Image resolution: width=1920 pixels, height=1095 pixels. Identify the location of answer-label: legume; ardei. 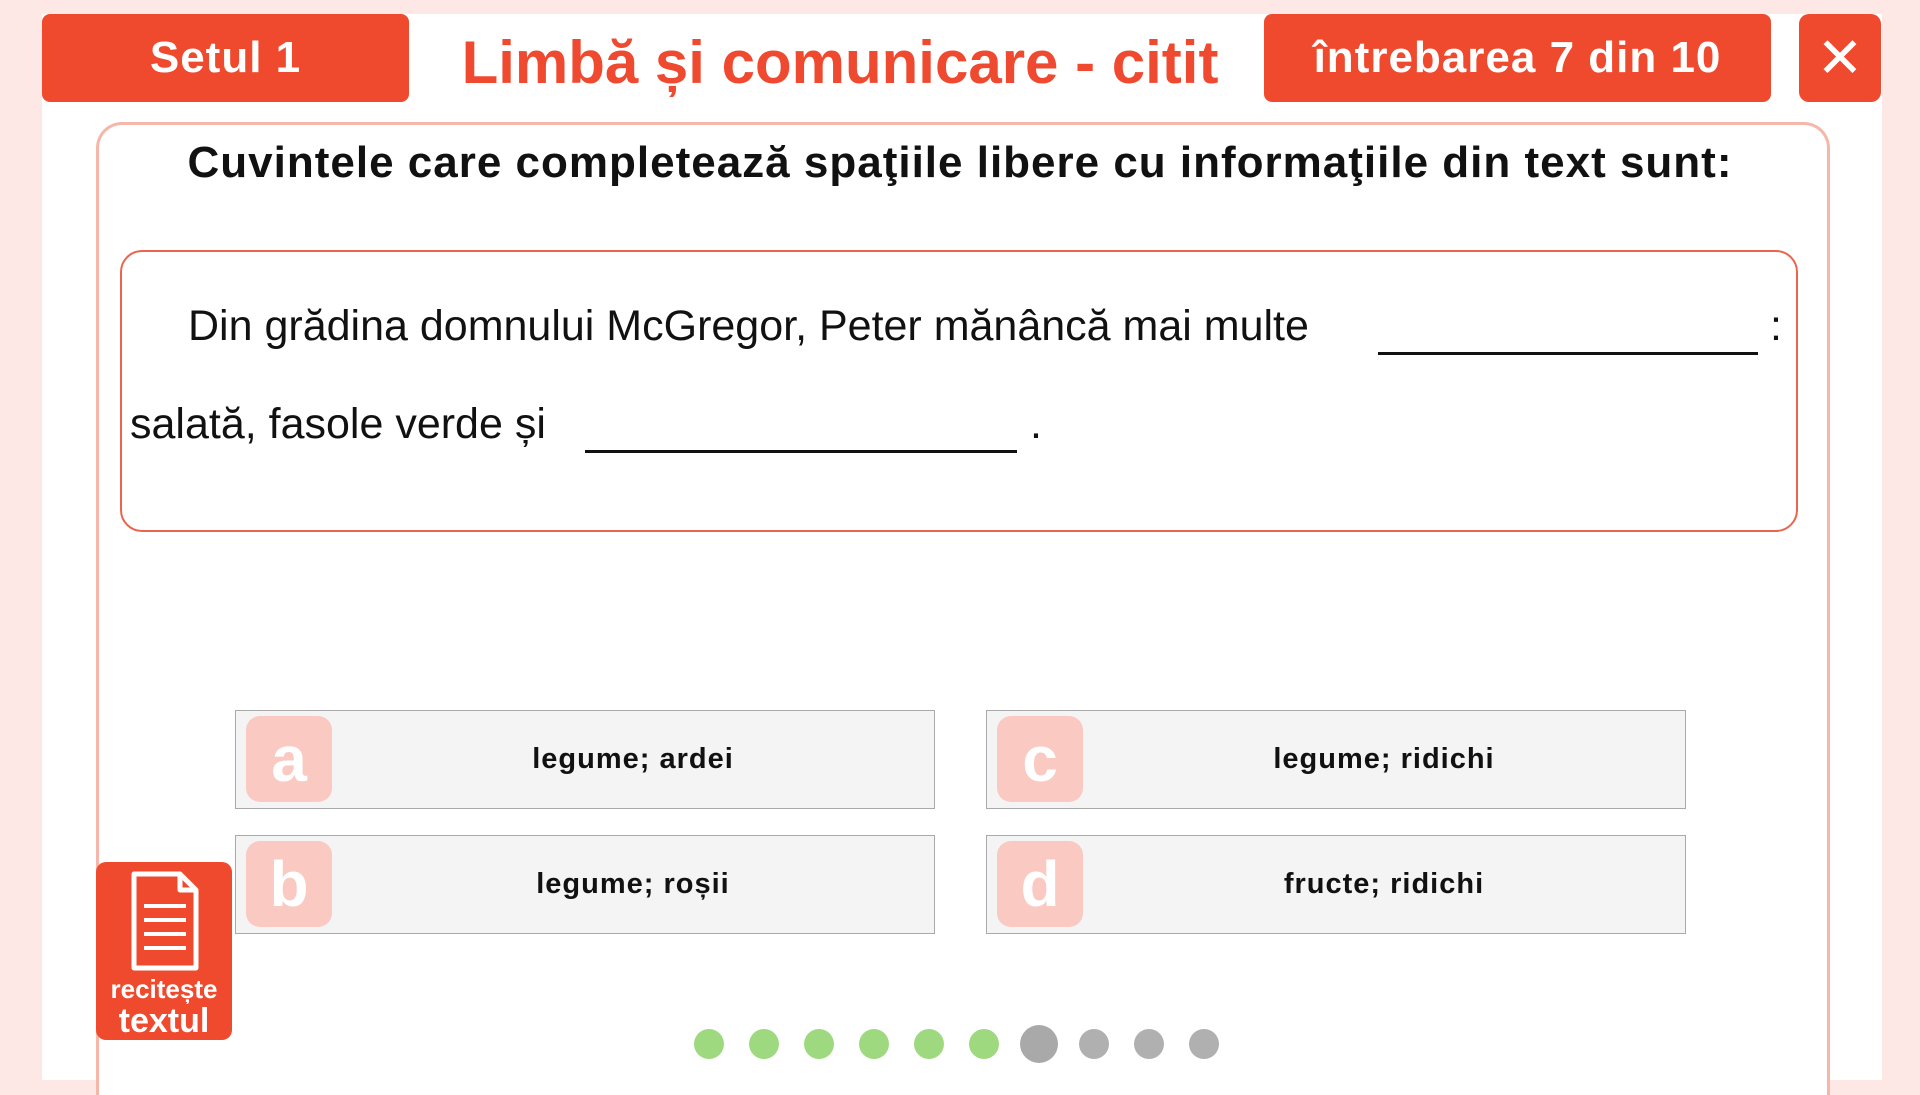
(633, 759).